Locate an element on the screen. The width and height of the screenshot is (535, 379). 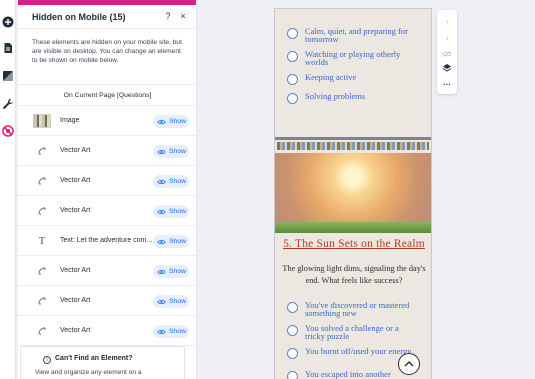
answer-option: Keeping active is located at coordinates (352, 79).